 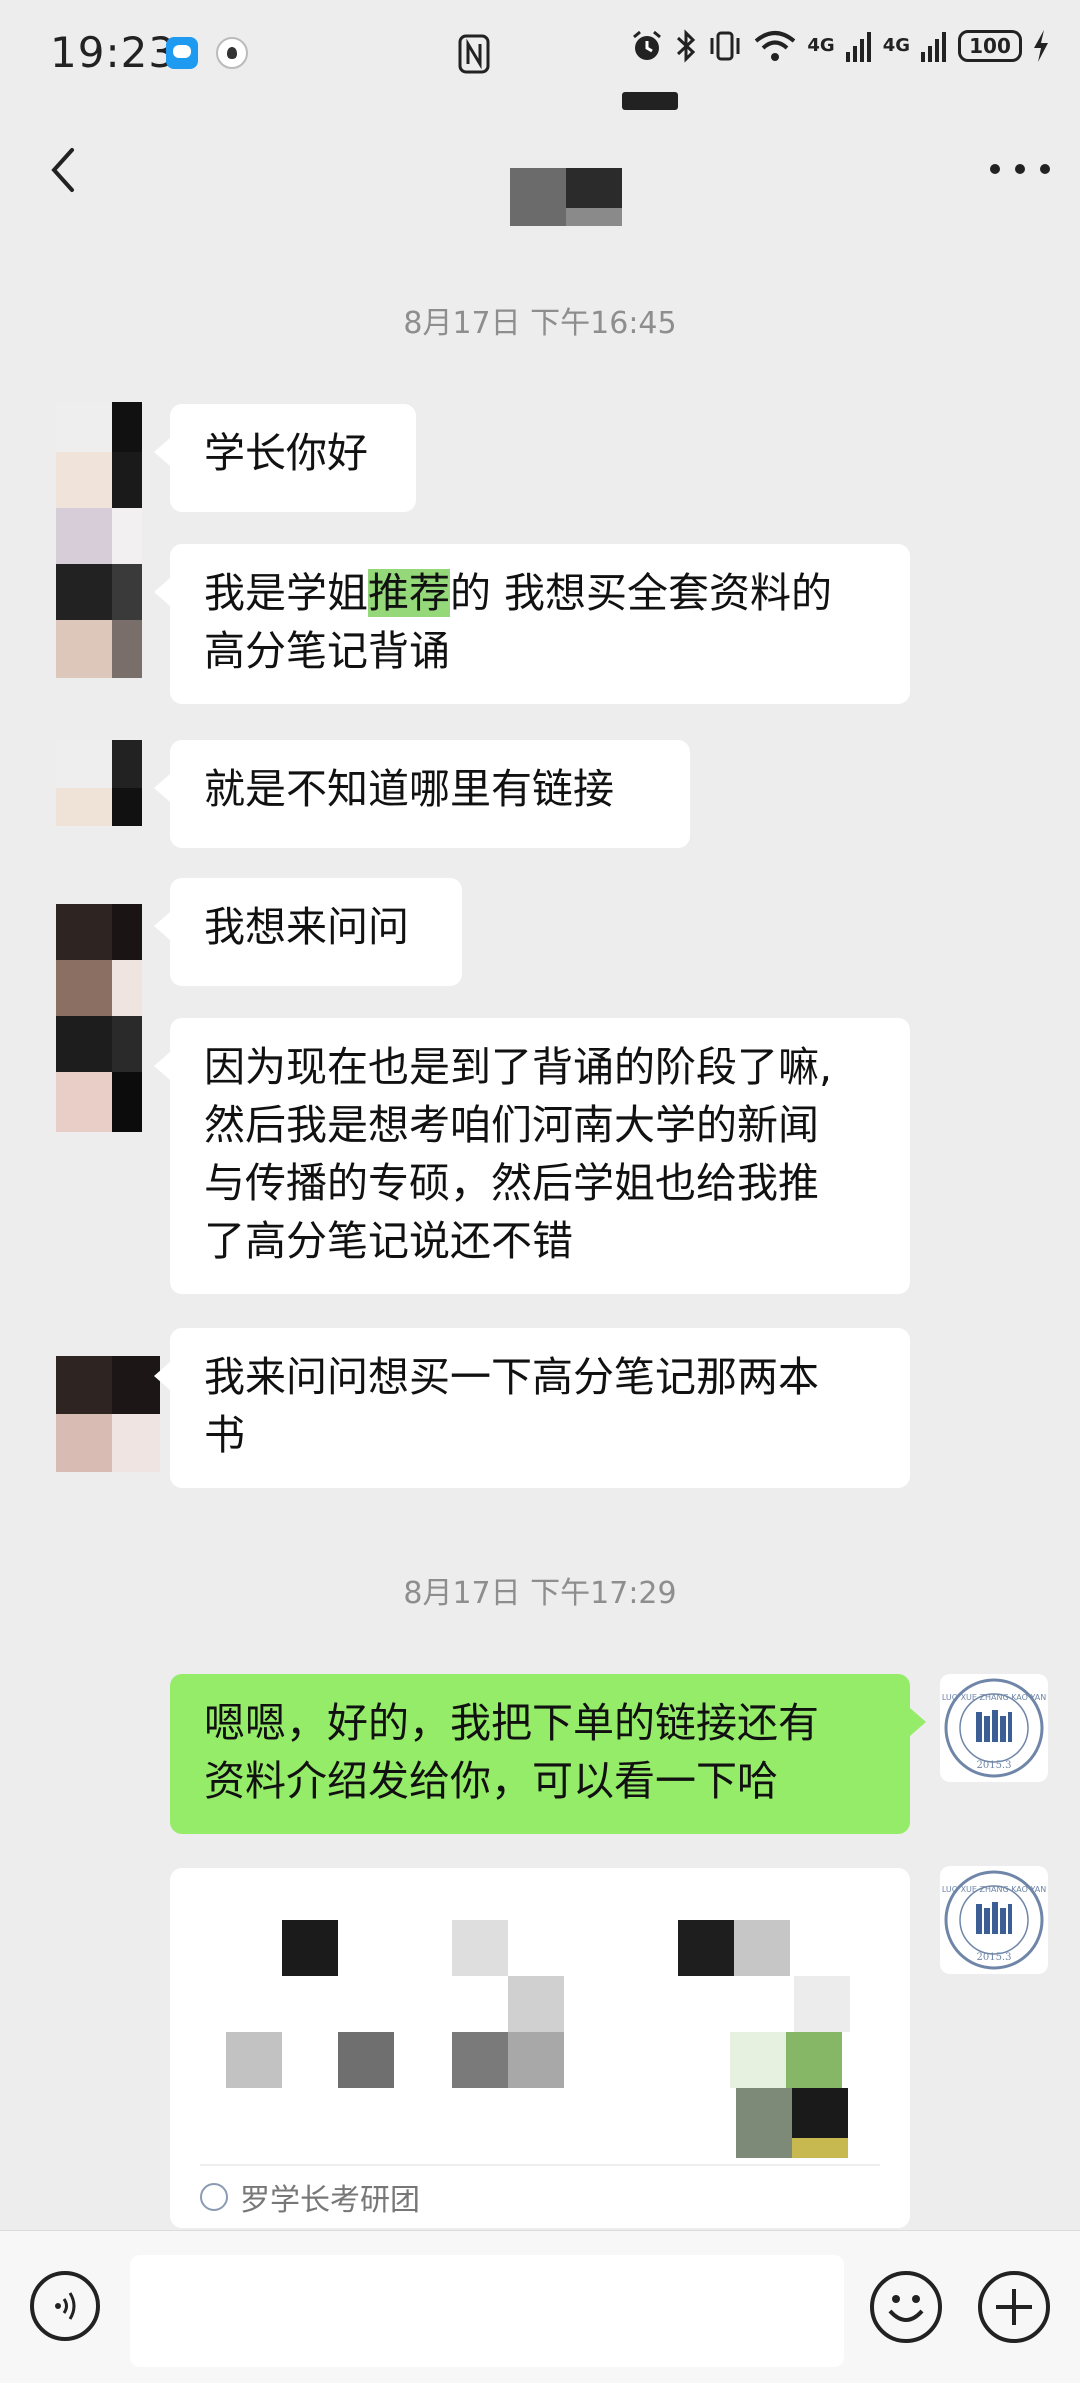 I want to click on network-type-2: 4G, so click(x=896, y=45).